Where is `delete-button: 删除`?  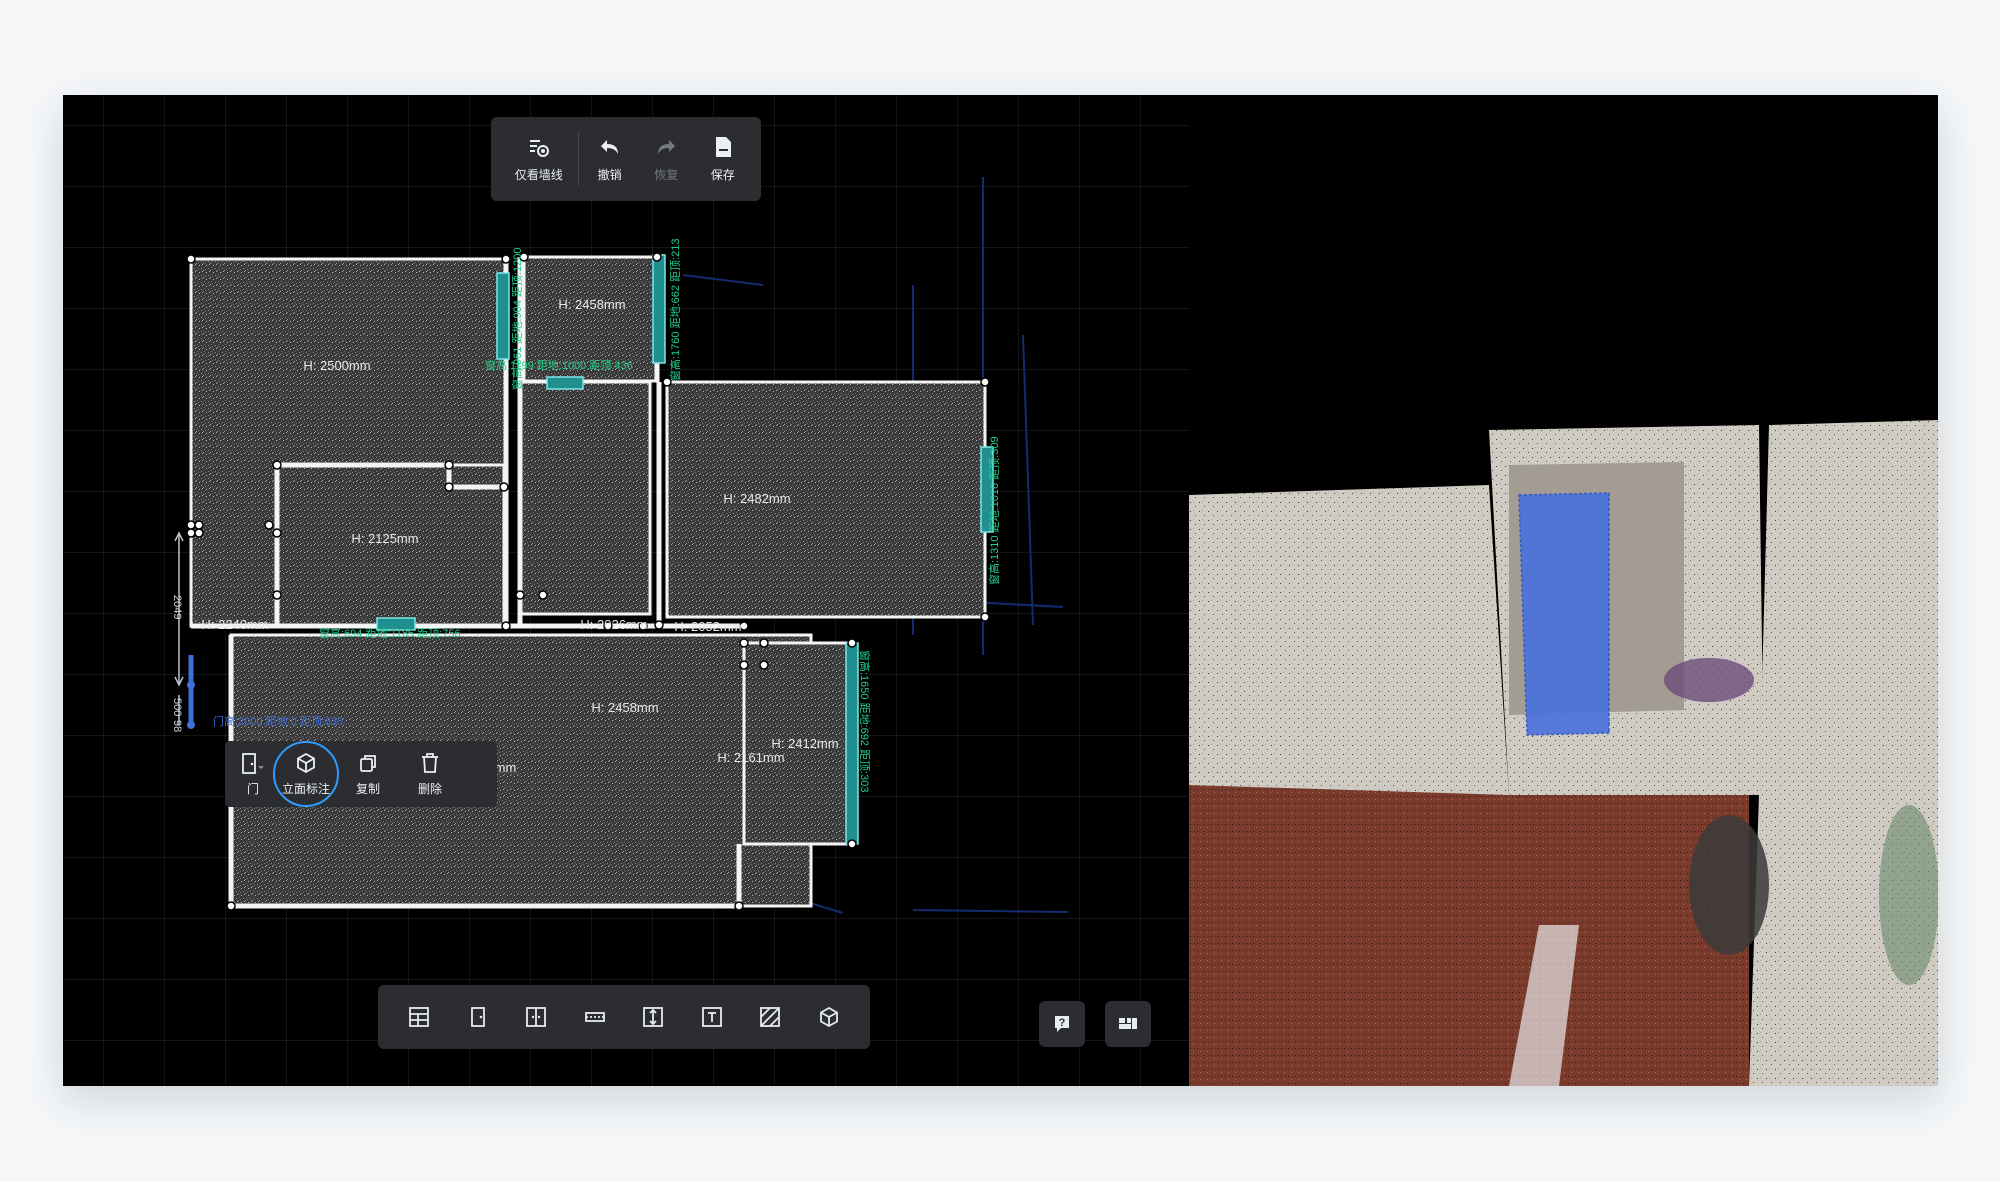
delete-button: 删除 is located at coordinates (430, 774).